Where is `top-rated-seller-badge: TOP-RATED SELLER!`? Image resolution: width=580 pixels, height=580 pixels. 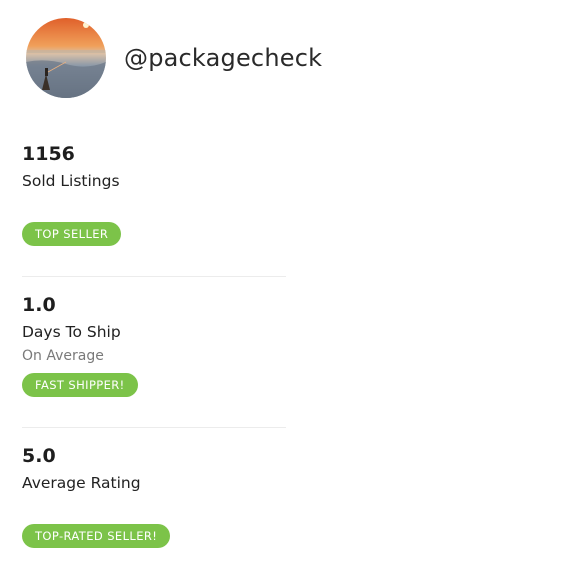
top-rated-seller-badge: TOP-RATED SELLER! is located at coordinates (96, 536).